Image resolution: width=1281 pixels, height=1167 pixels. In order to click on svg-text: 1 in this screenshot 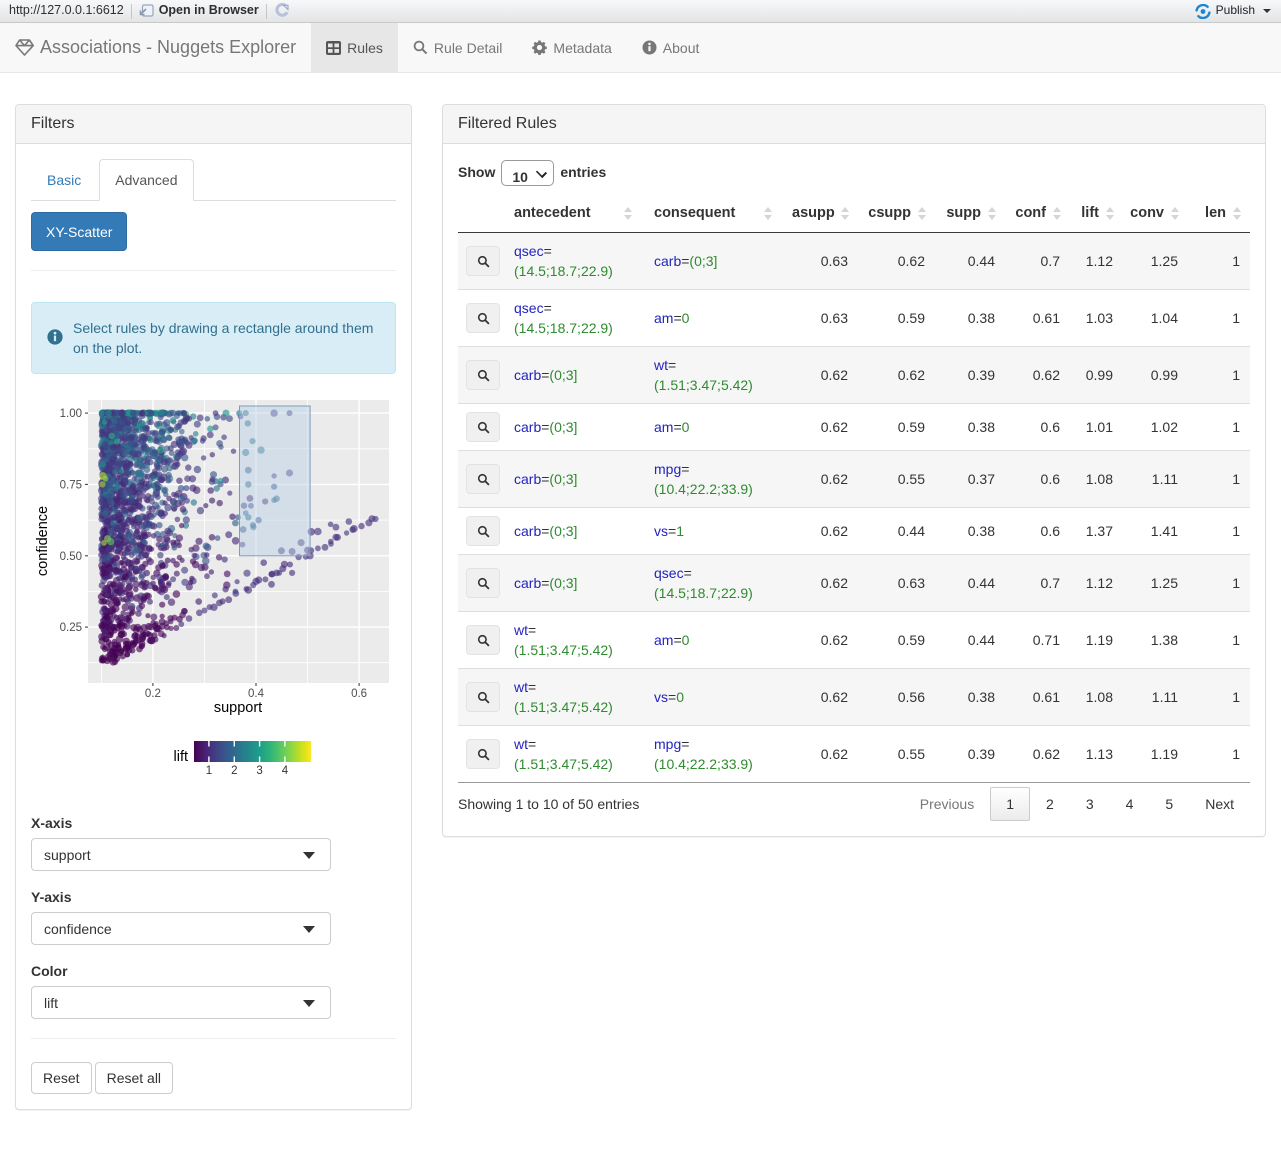, I will do `click(209, 771)`.